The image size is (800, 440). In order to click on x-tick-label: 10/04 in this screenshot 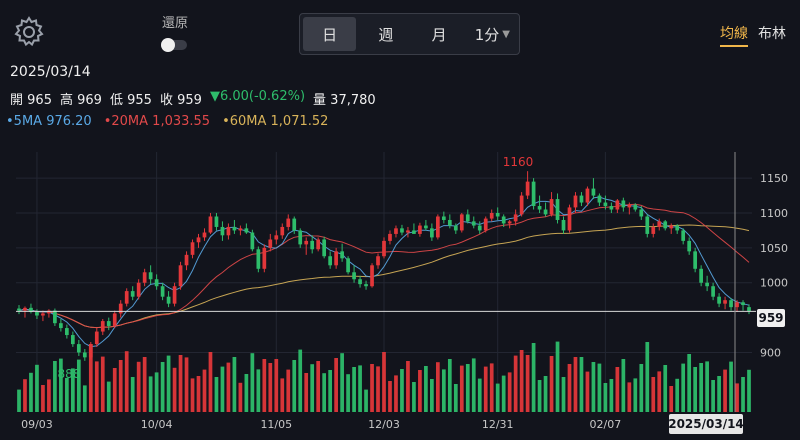, I will do `click(157, 424)`.